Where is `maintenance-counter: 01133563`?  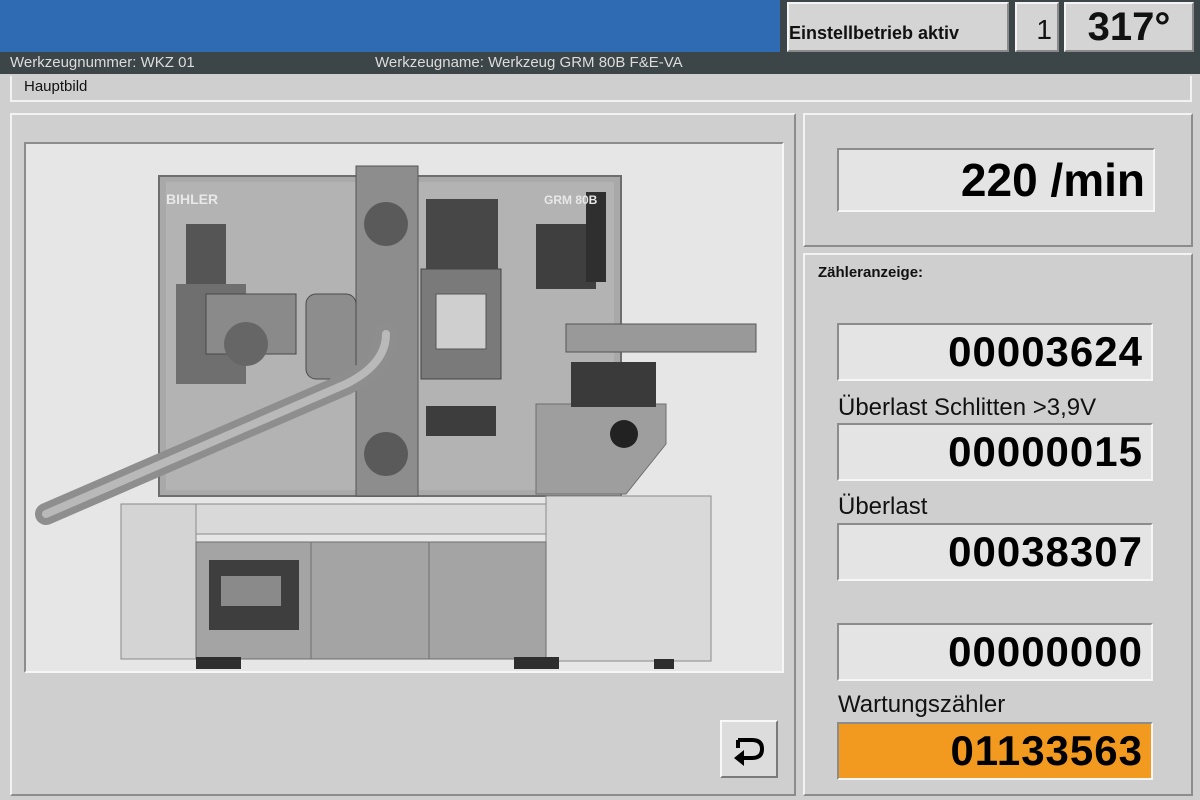 maintenance-counter: 01133563 is located at coordinates (995, 751).